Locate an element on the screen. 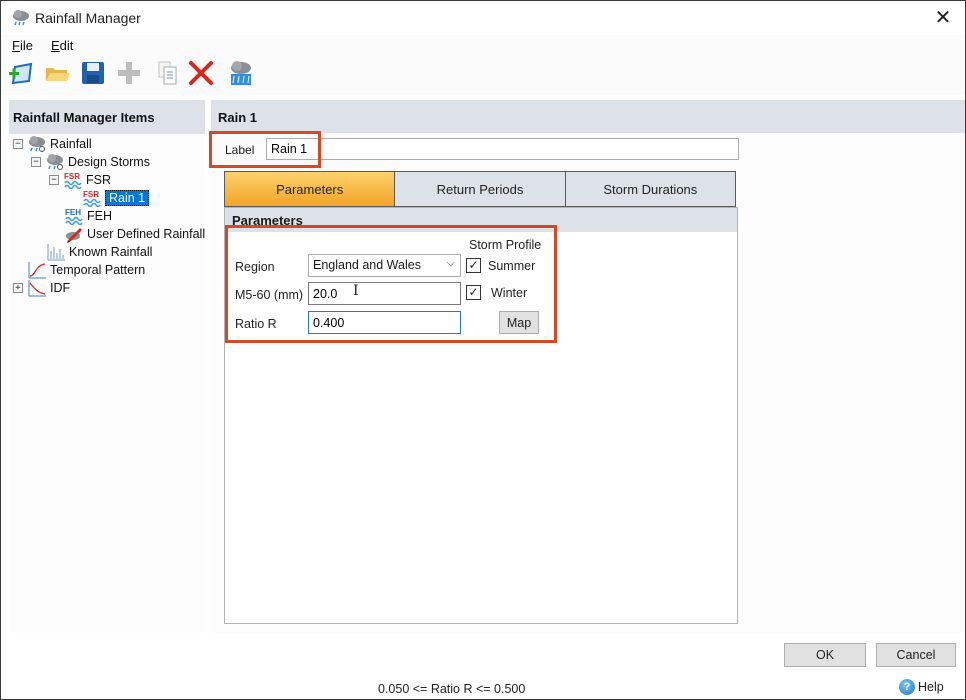  add-button is located at coordinates (130, 75).